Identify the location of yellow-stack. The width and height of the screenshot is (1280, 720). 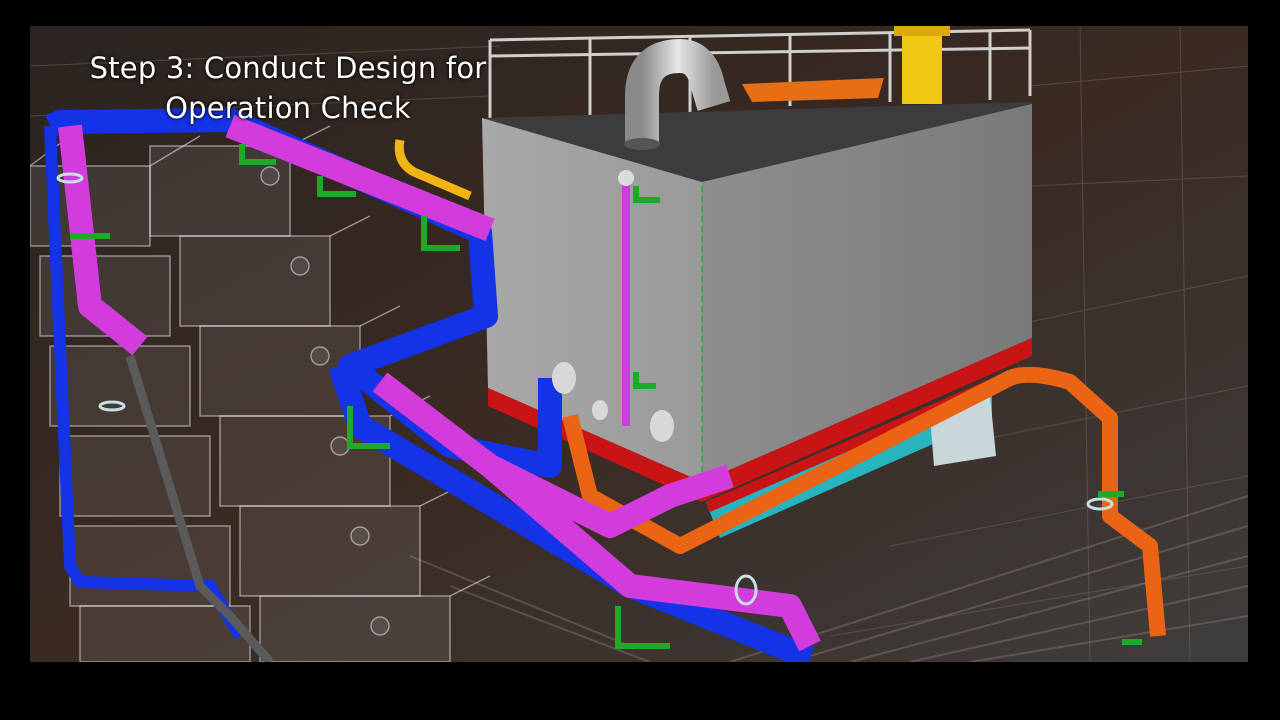
(922, 65).